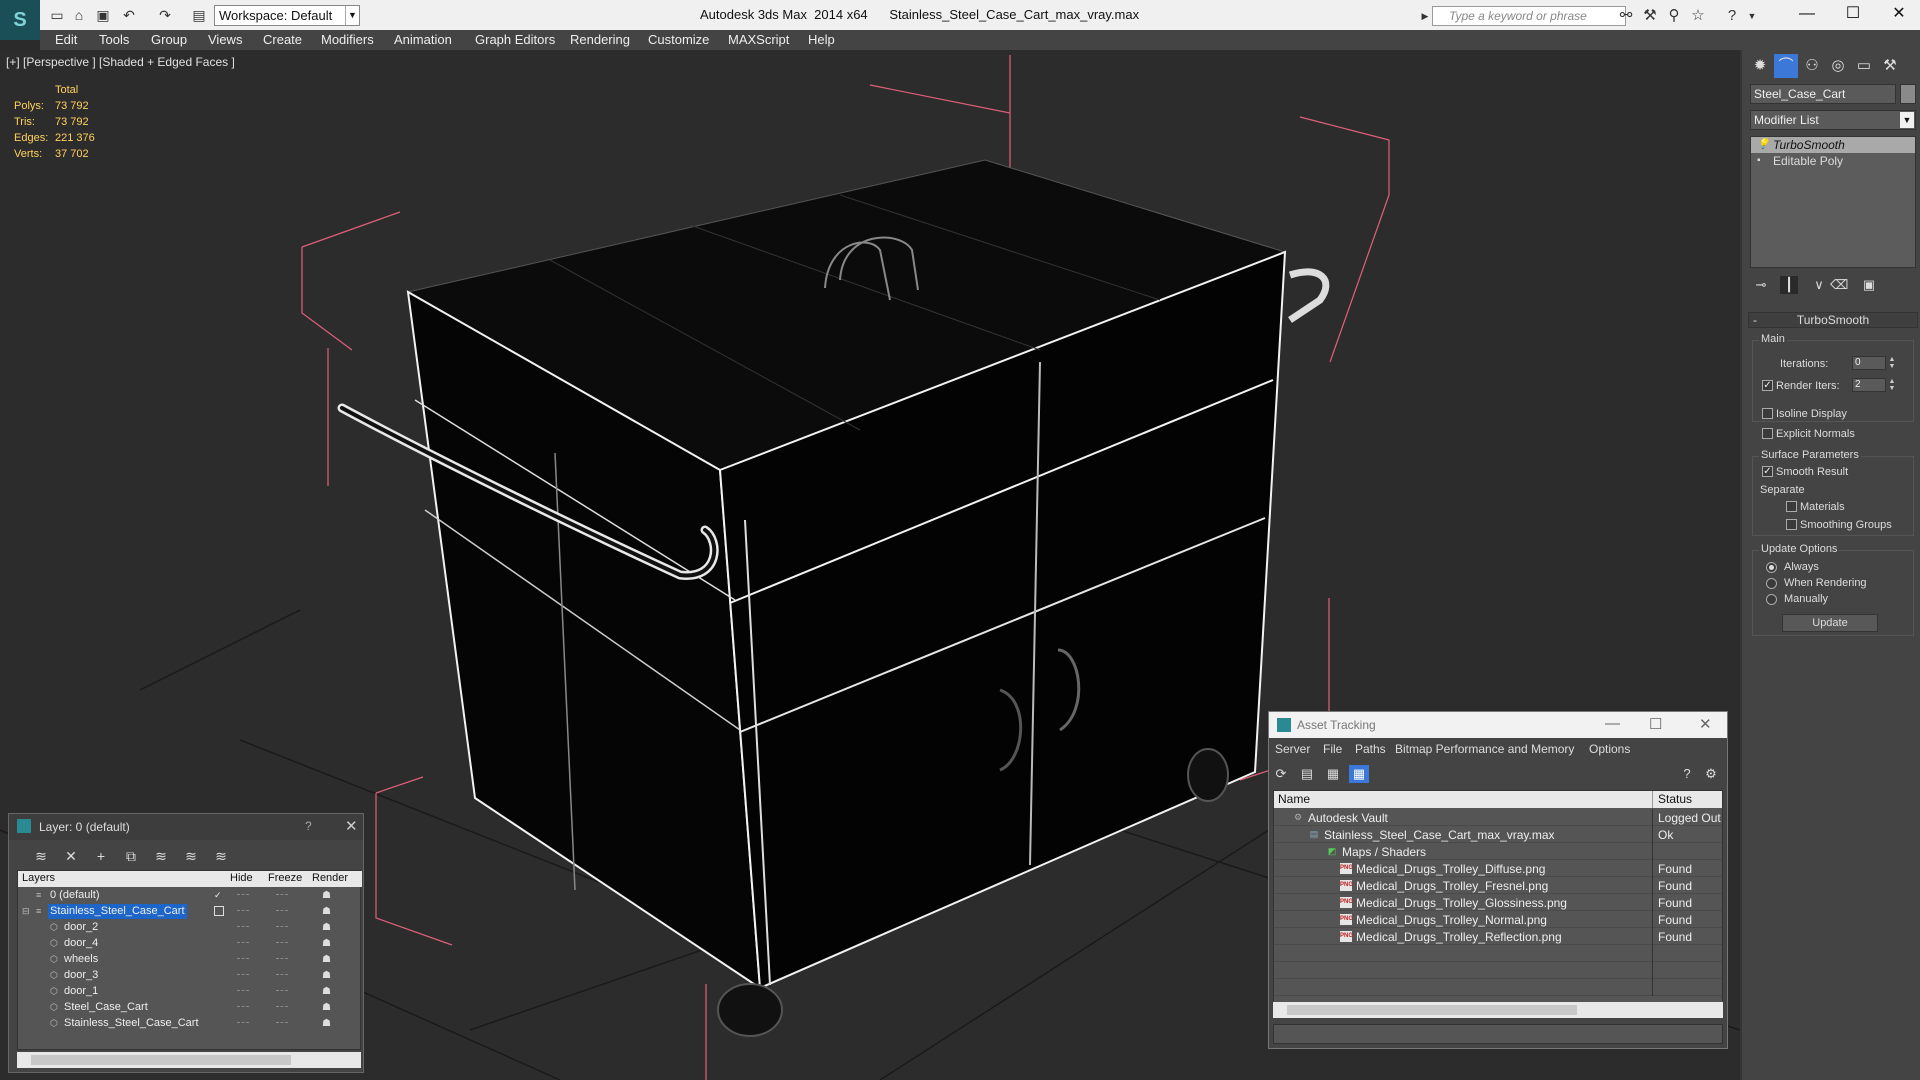  I want to click on layer-row: ⬡ Steel_Case_Cart ☗, so click(189, 1008).